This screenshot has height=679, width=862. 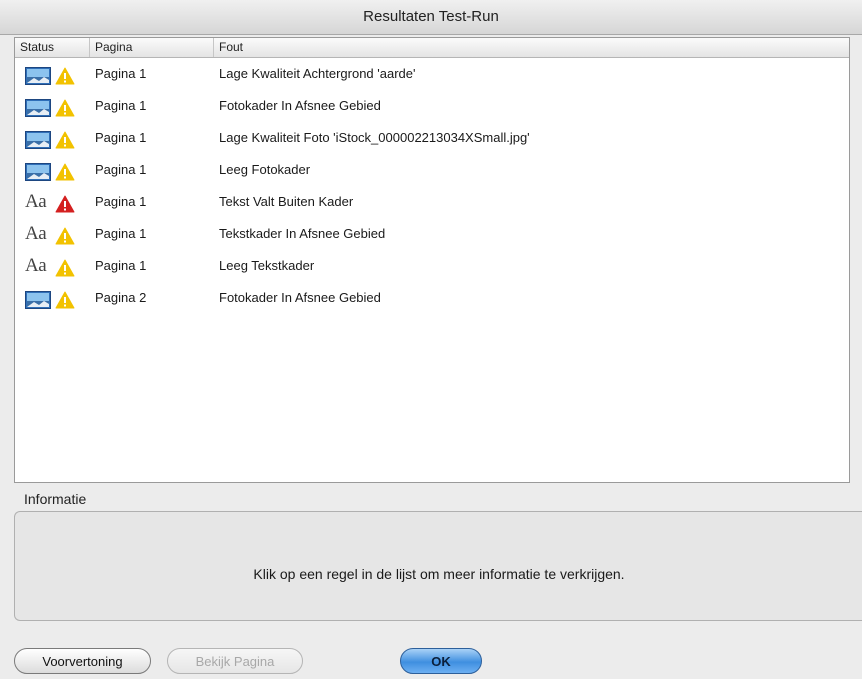 What do you see at coordinates (52, 47) in the screenshot?
I see `column-header-status: Status` at bounding box center [52, 47].